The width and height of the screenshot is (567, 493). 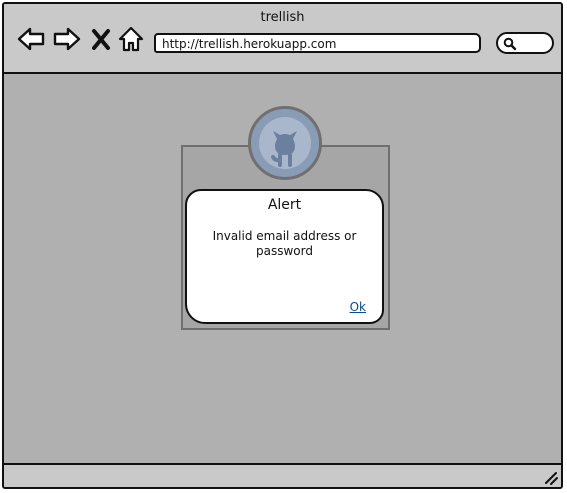 I want to click on ok-button: Ok, so click(x=358, y=307).